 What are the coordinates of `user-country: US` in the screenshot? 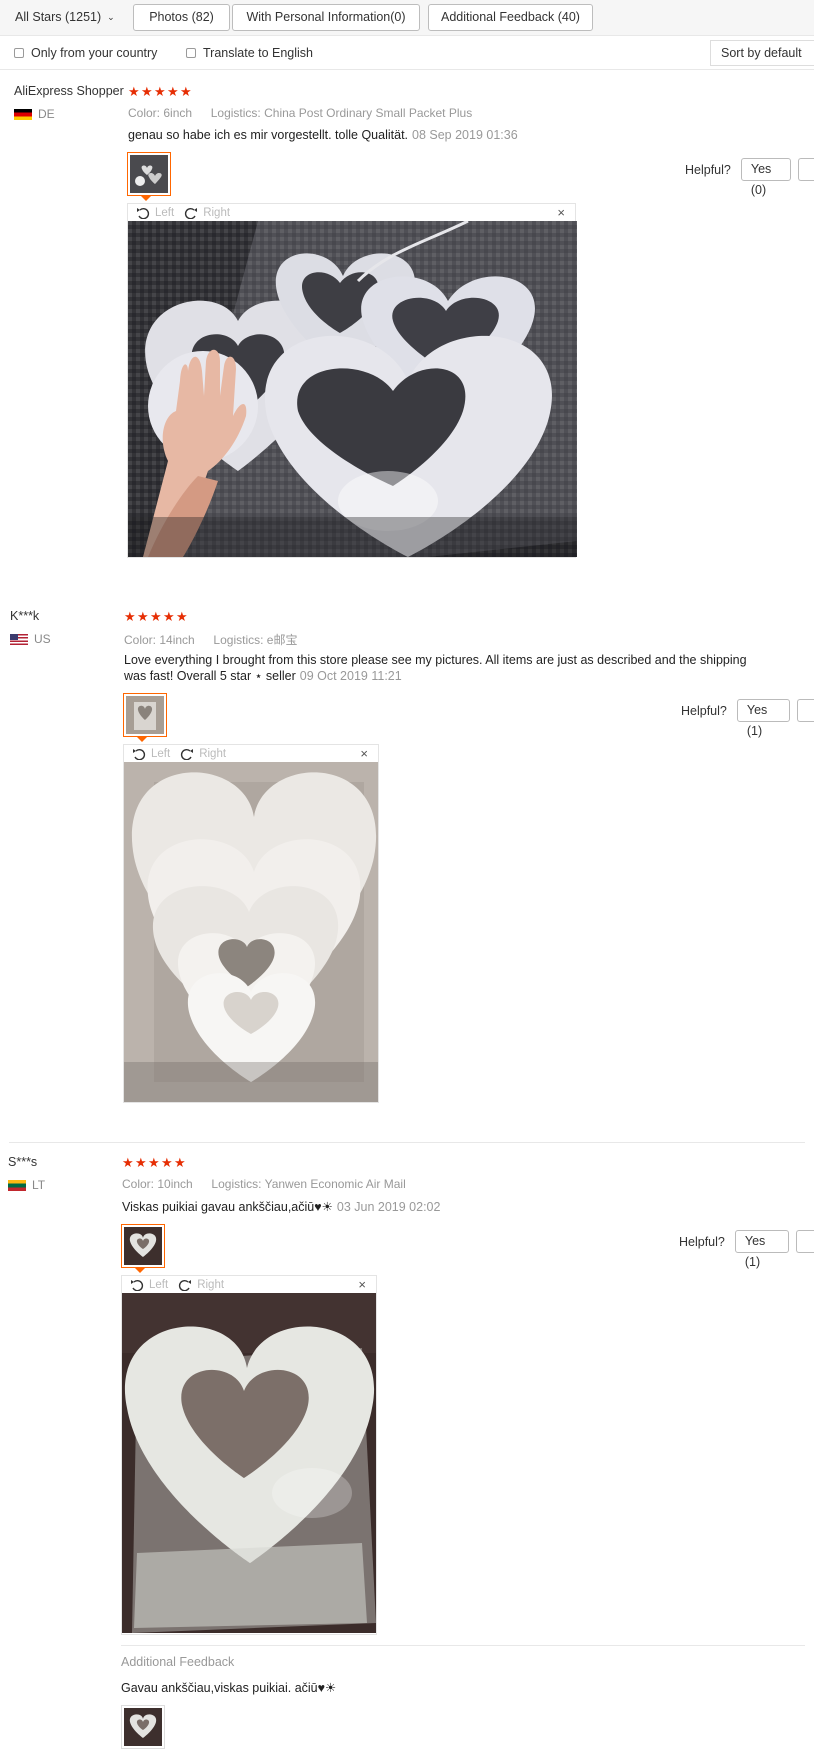 It's located at (30, 639).